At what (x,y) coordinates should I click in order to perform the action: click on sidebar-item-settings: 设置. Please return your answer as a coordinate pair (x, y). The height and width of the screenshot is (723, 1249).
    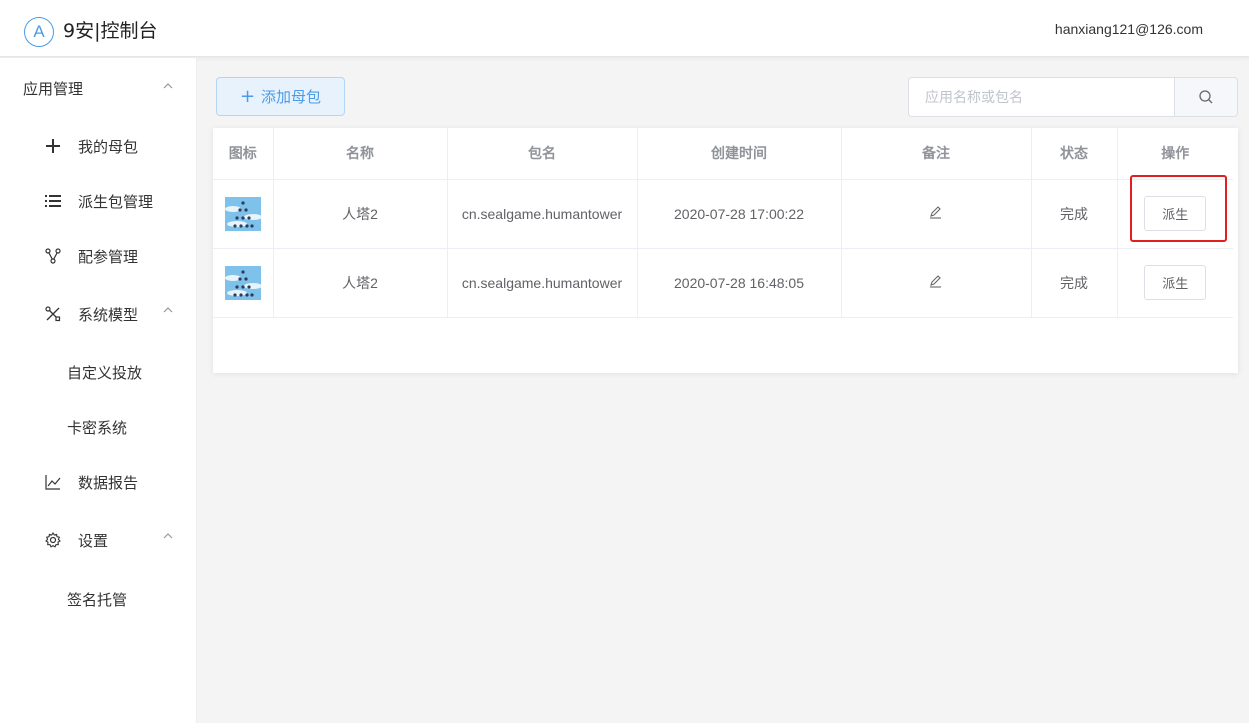
    Looking at the image, I should click on (98, 540).